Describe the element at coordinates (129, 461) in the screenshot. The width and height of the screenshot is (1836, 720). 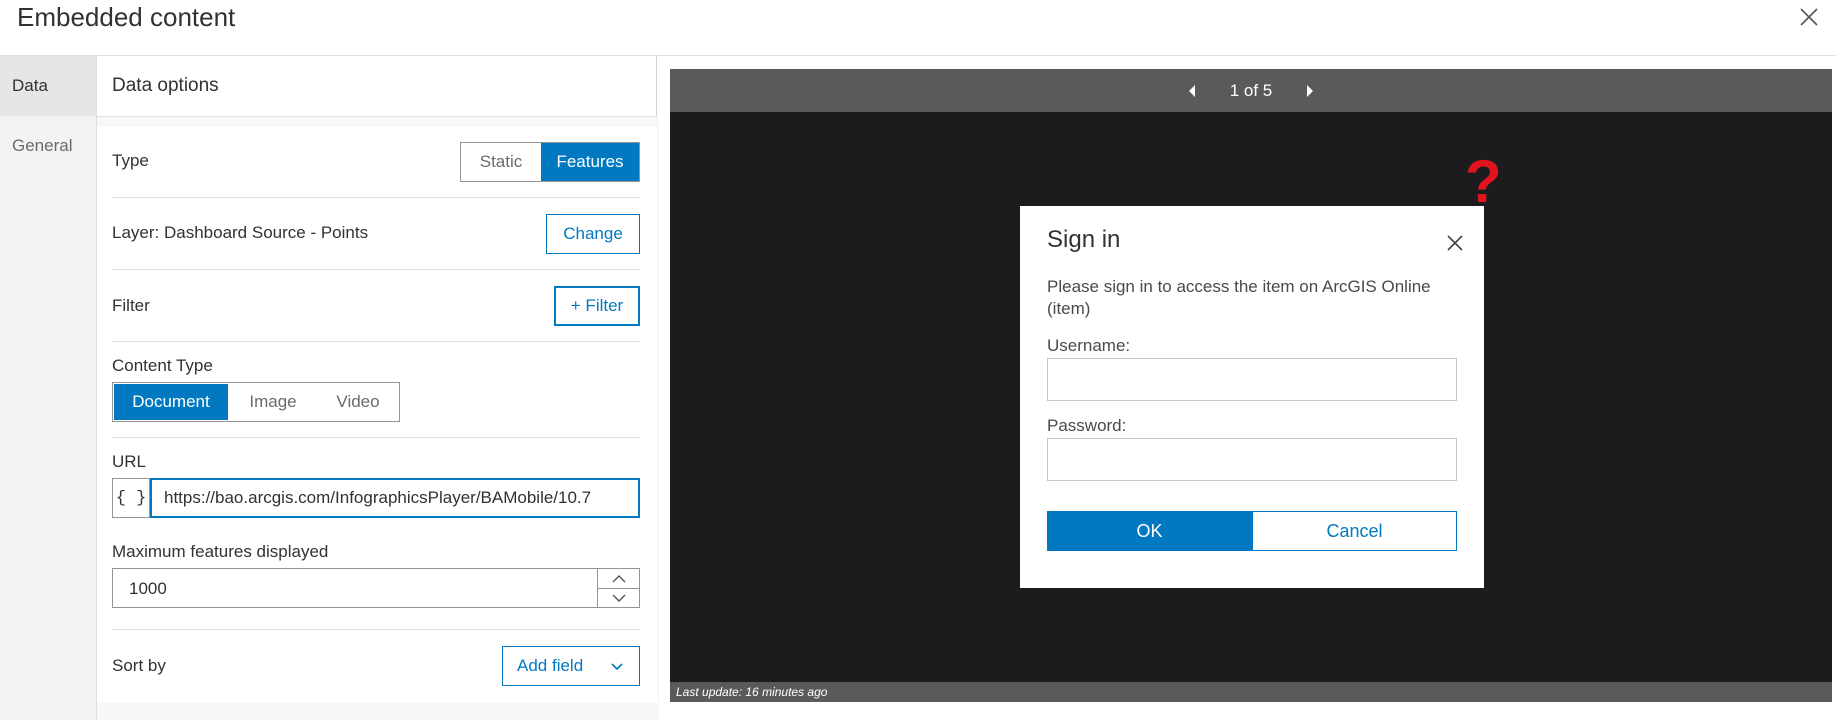
I see `url-label: URL` at that location.